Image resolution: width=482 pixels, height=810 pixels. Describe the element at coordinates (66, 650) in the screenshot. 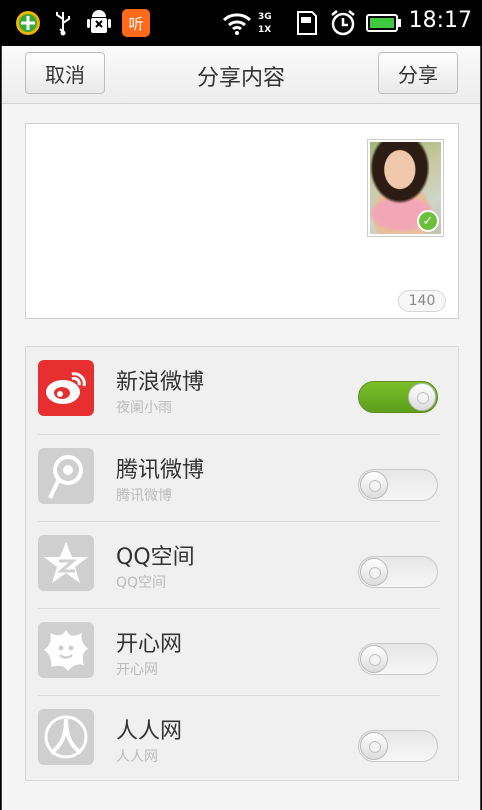

I see `kaixin-icon` at that location.